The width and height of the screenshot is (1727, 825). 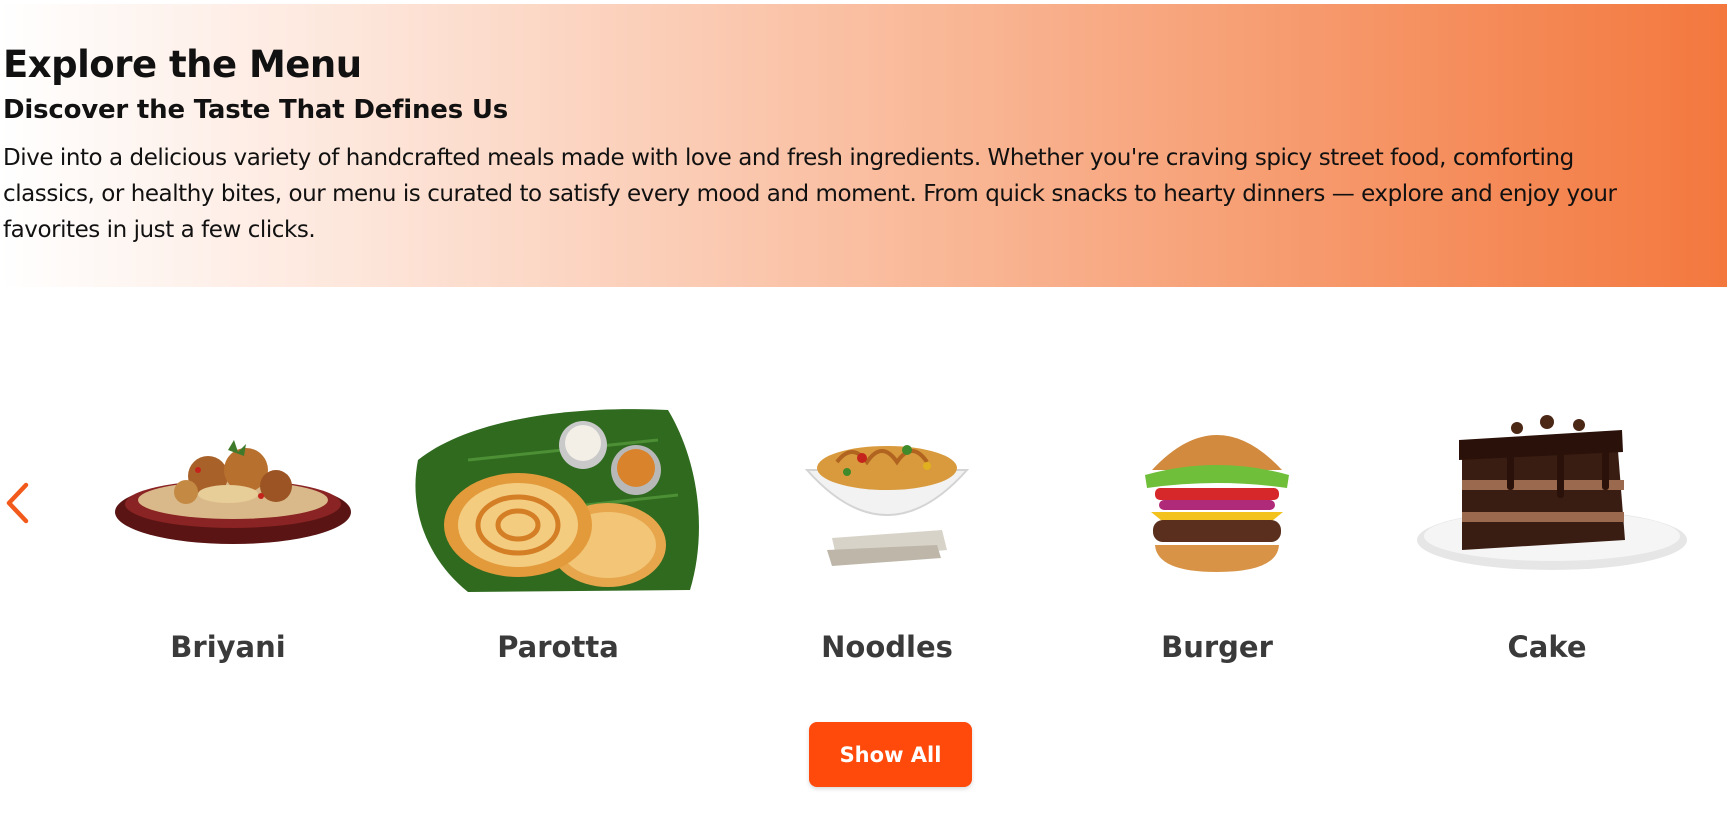 What do you see at coordinates (558, 647) in the screenshot?
I see `menu-item-label: Parotta` at bounding box center [558, 647].